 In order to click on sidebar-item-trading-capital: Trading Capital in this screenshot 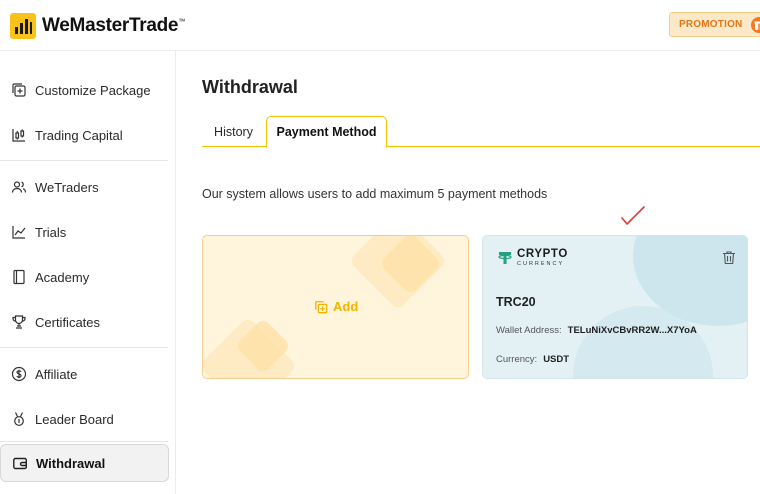, I will do `click(84, 135)`.